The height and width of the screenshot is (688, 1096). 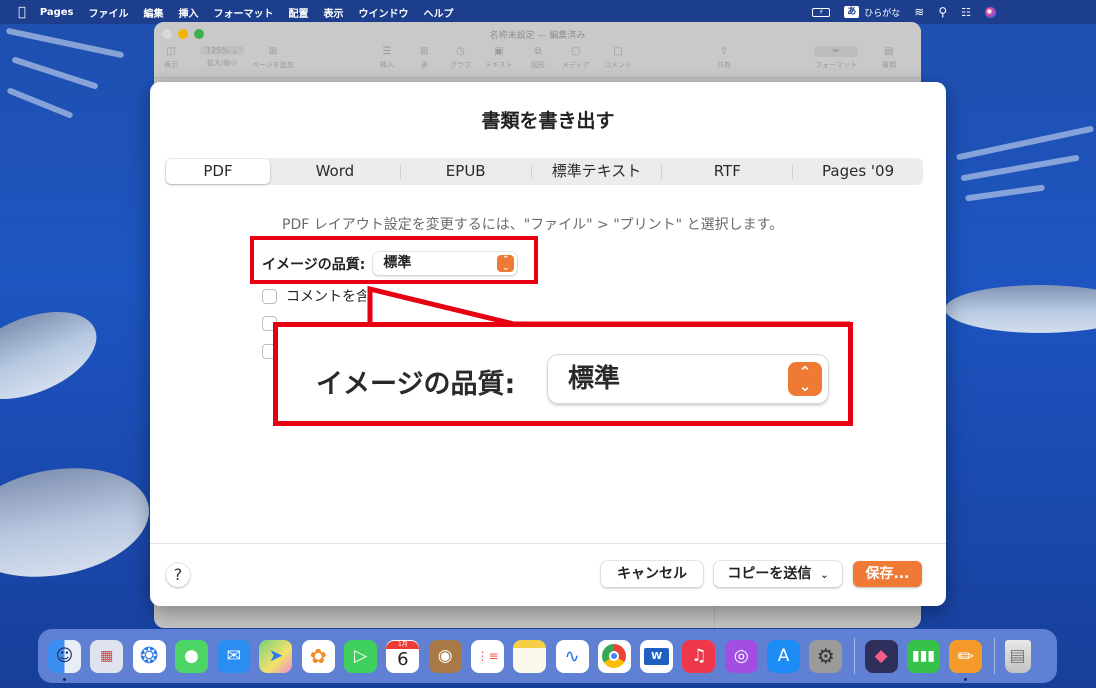 What do you see at coordinates (403, 645) in the screenshot?
I see `calendar-month: 1月` at bounding box center [403, 645].